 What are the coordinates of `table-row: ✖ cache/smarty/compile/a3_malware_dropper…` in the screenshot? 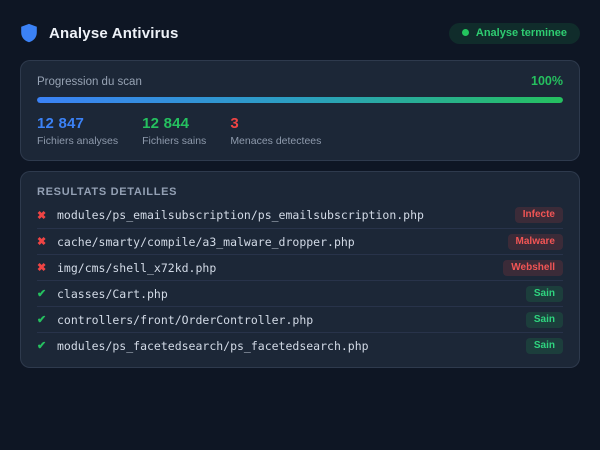 It's located at (300, 241).